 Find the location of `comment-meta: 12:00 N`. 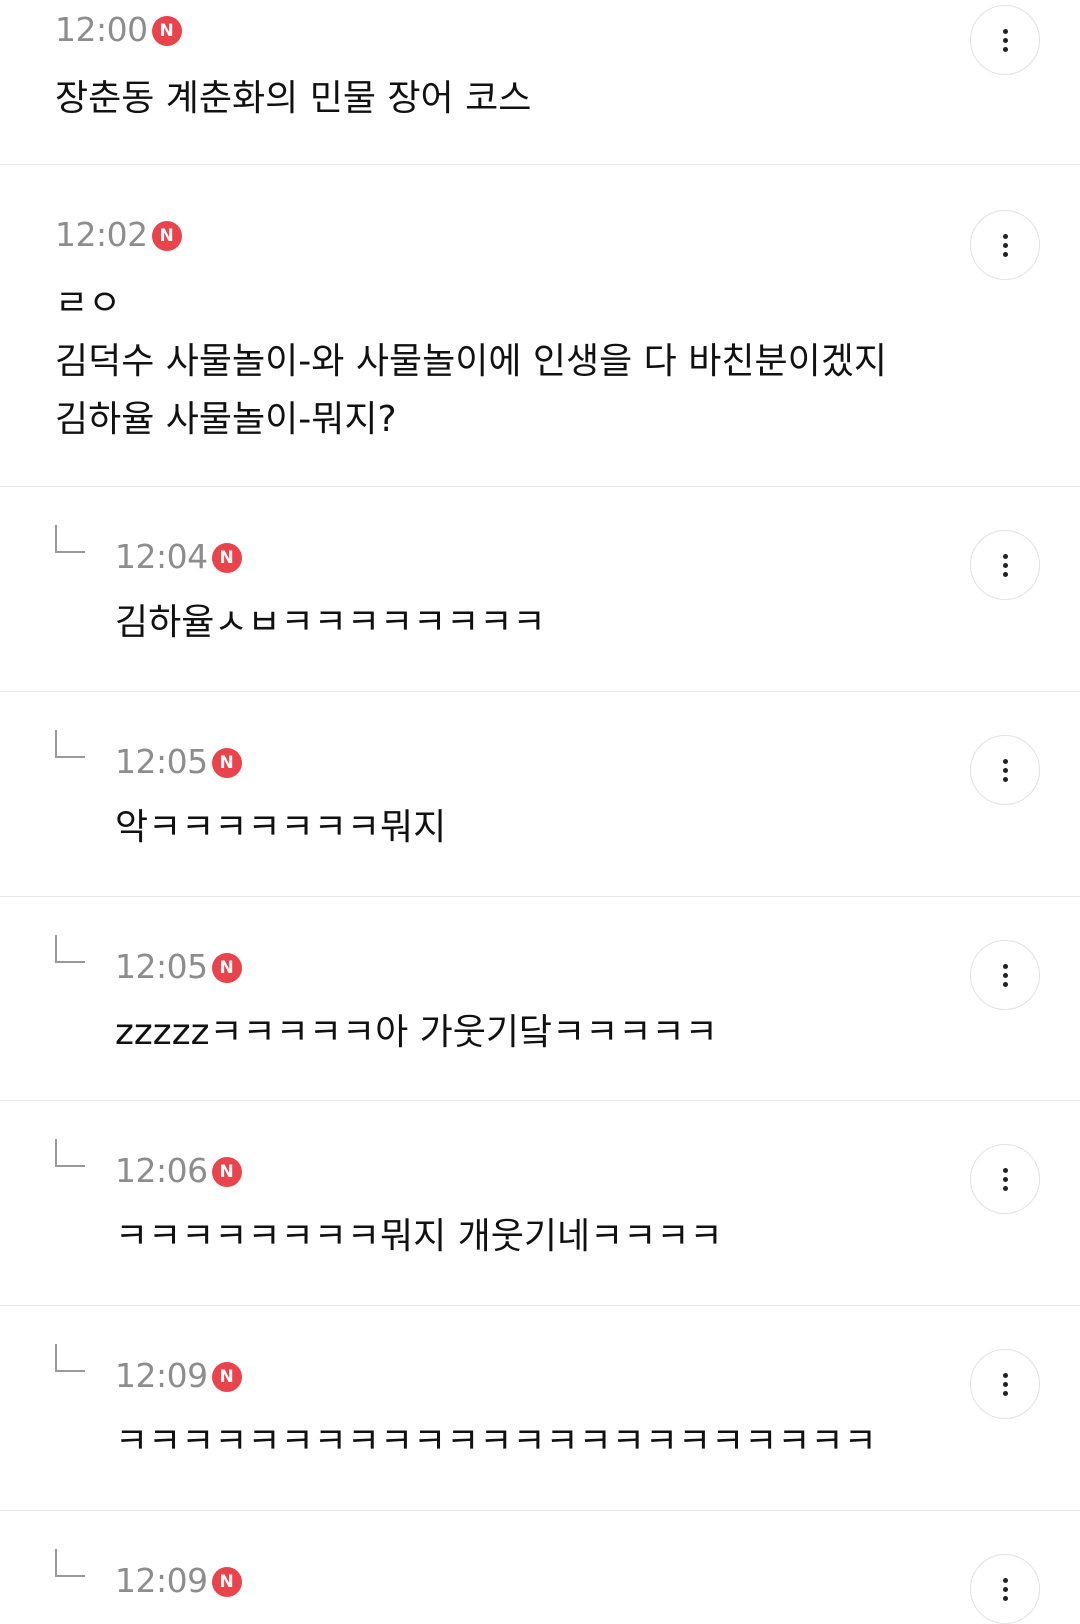

comment-meta: 12:00 N is located at coordinates (118, 29).